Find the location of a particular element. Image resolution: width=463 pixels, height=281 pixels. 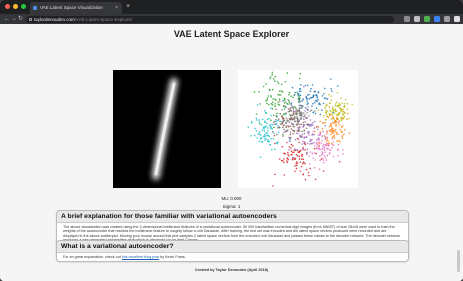

minimize-window-button is located at coordinates (15, 6).